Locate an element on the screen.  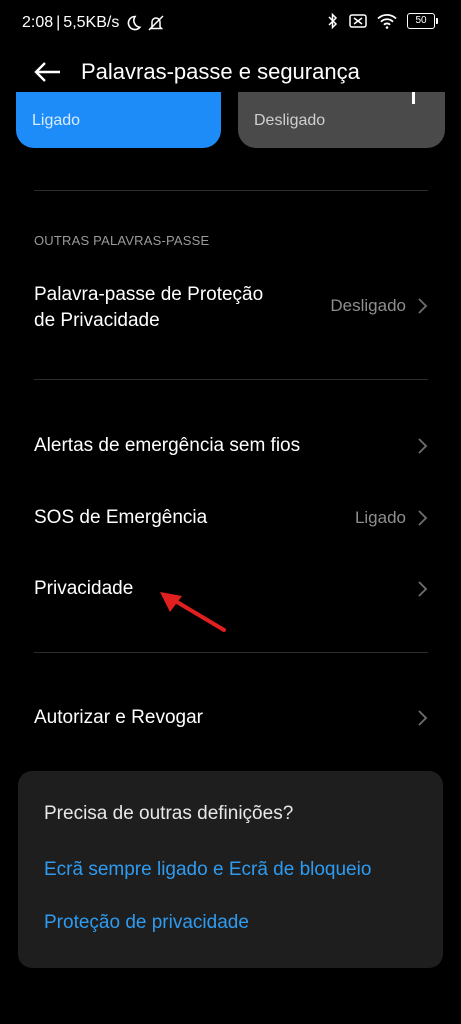
arrow-left-icon is located at coordinates (48, 72).